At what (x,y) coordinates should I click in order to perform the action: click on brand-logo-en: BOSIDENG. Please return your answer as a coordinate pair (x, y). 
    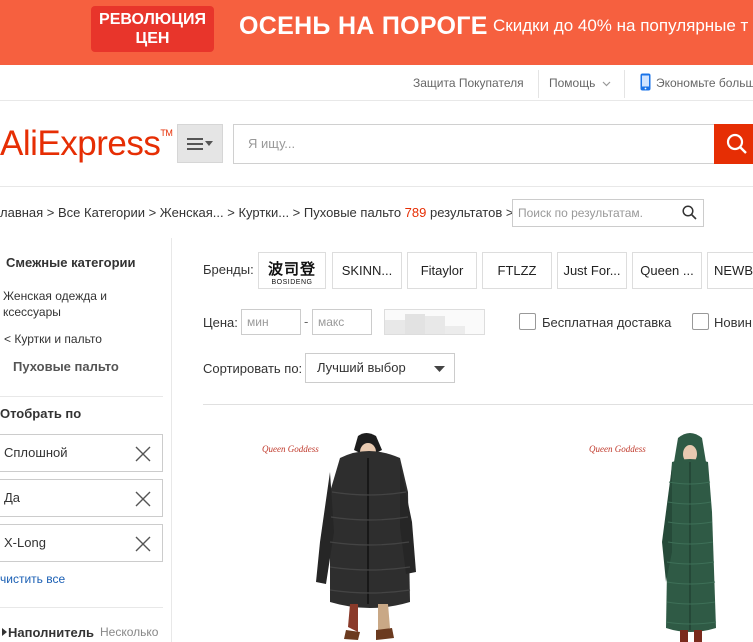
    Looking at the image, I should click on (292, 282).